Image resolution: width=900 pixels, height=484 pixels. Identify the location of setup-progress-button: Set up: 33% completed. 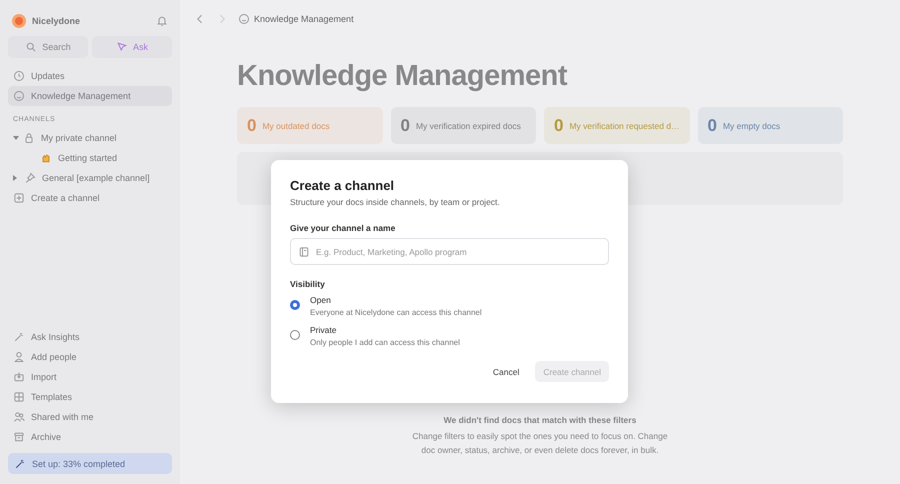
(90, 463).